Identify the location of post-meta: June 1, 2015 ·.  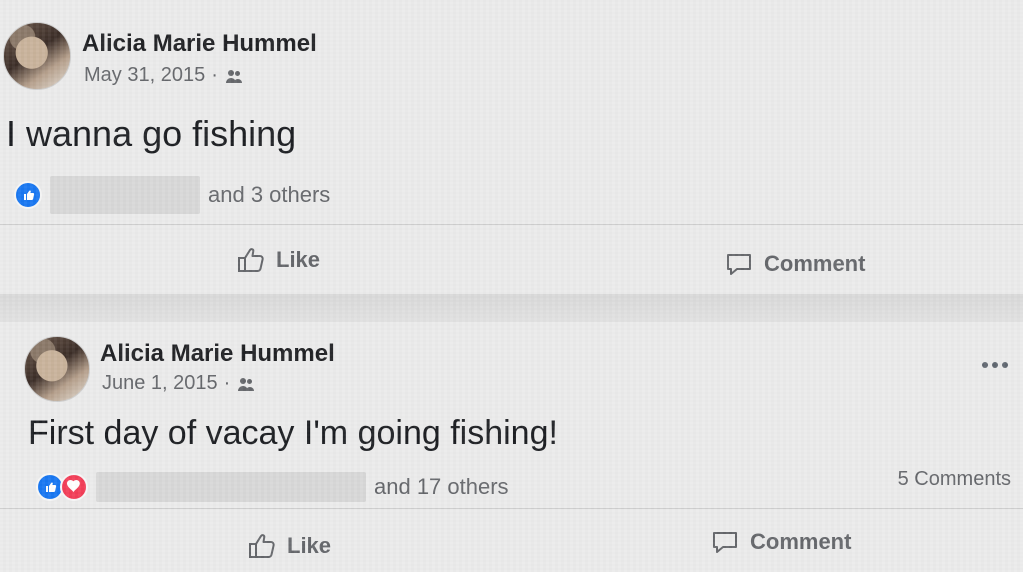
(179, 383).